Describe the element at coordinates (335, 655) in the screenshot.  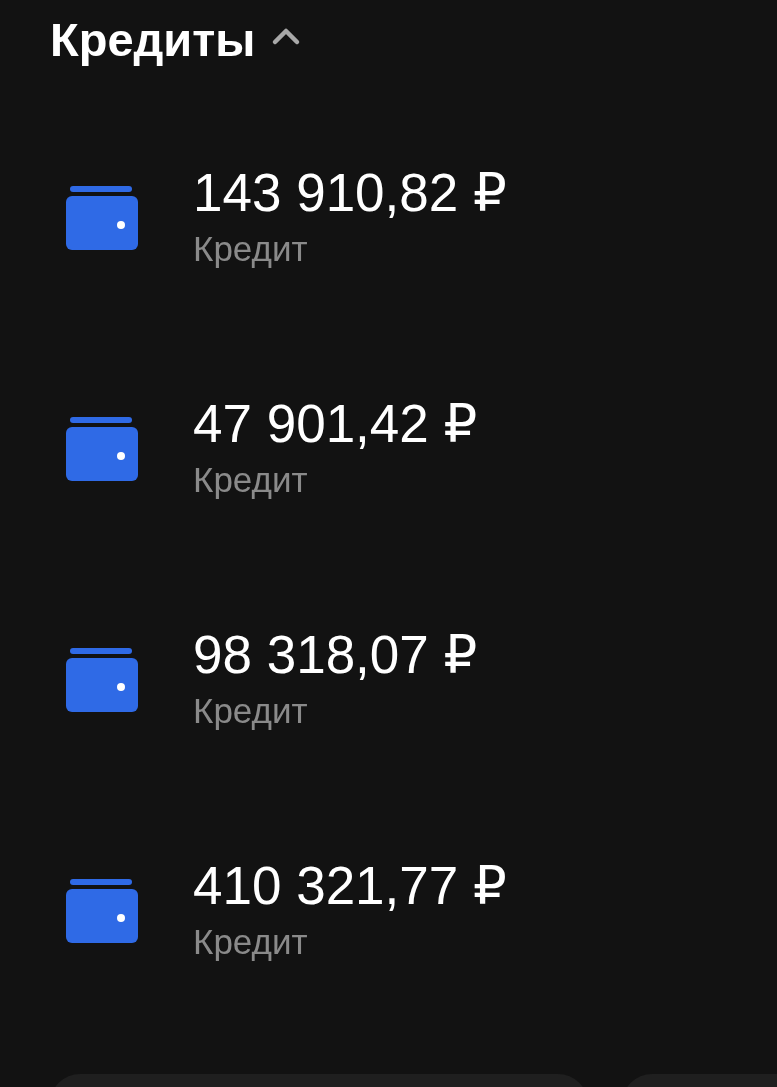
I see `amount: 98 318,07 ₽` at that location.